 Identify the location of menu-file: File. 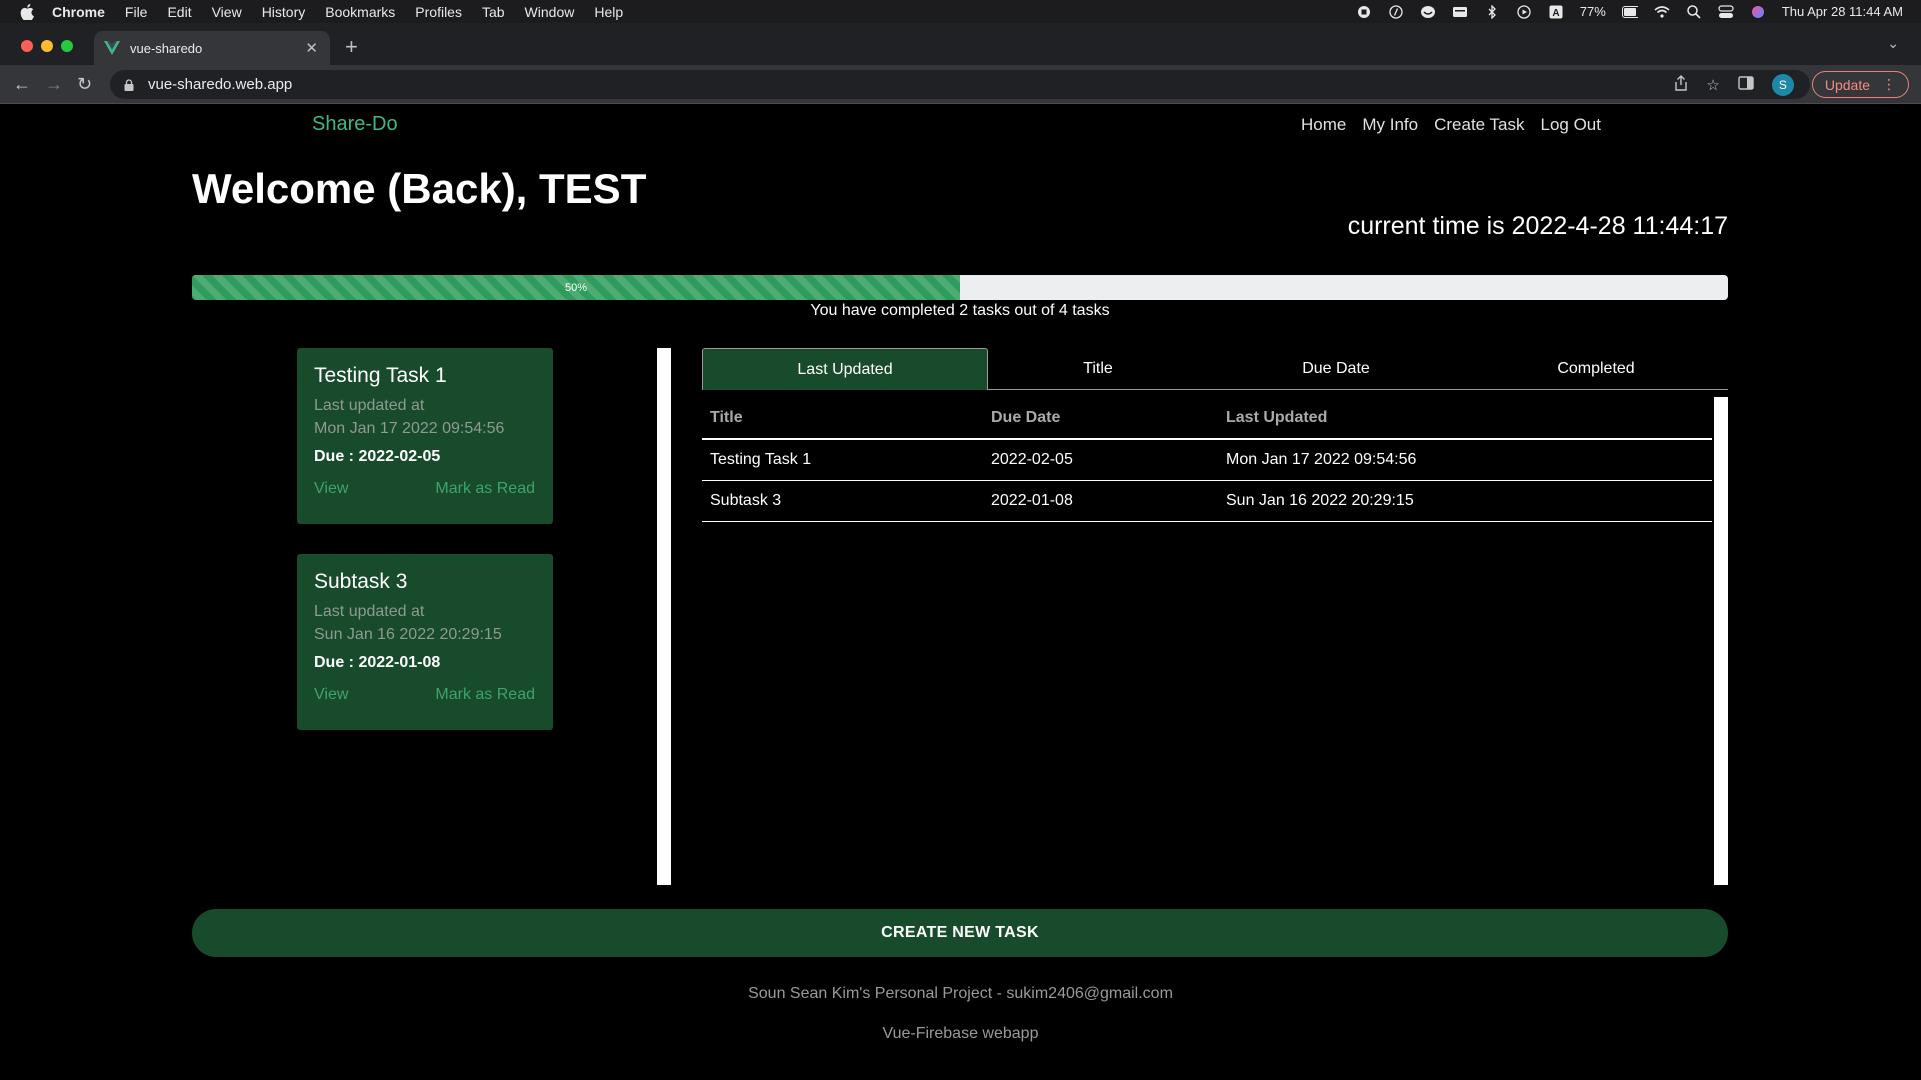
(136, 12).